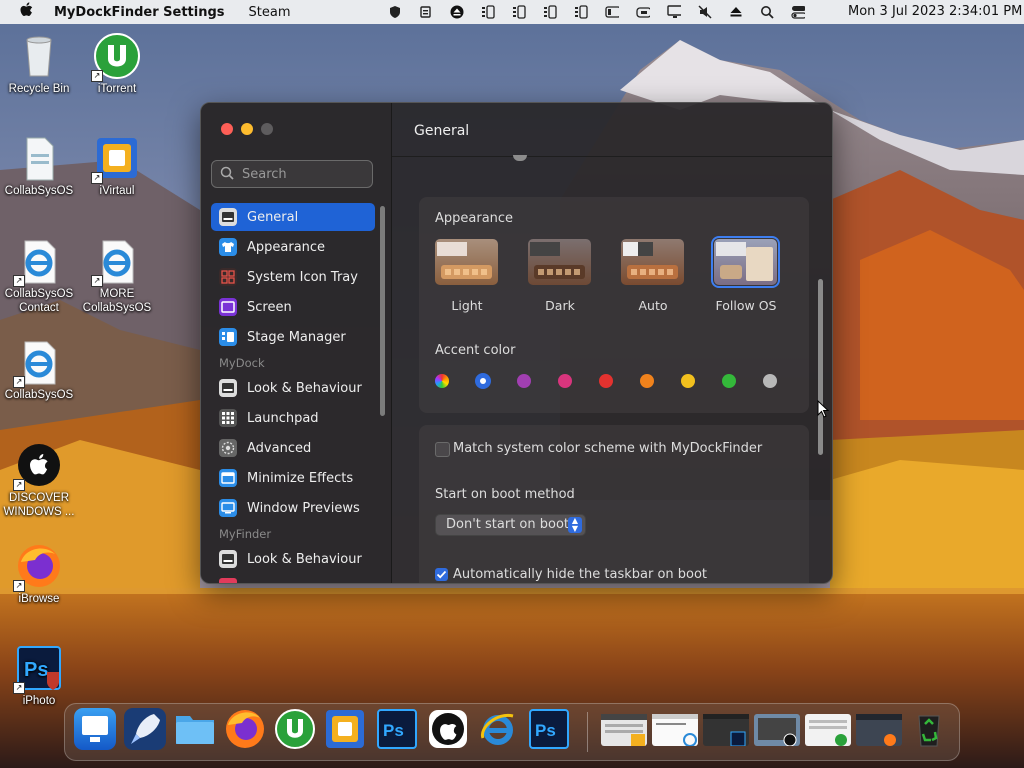 This screenshot has height=768, width=1024. What do you see at coordinates (39, 56) in the screenshot?
I see `recycle-bin-icon` at bounding box center [39, 56].